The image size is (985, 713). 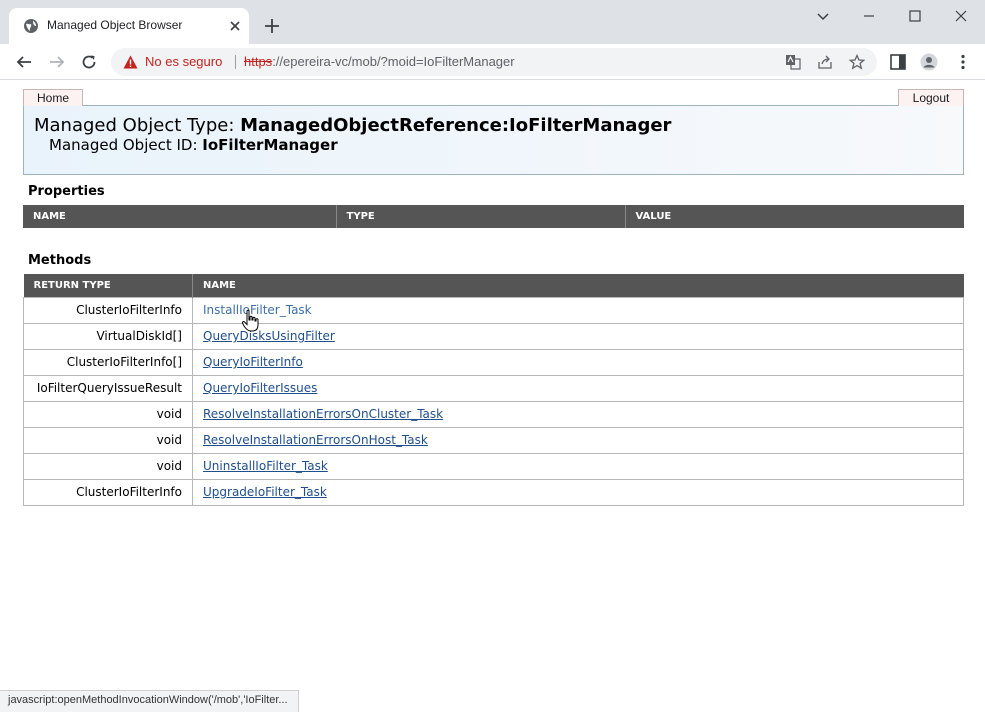 I want to click on window-close-icon, so click(x=961, y=16).